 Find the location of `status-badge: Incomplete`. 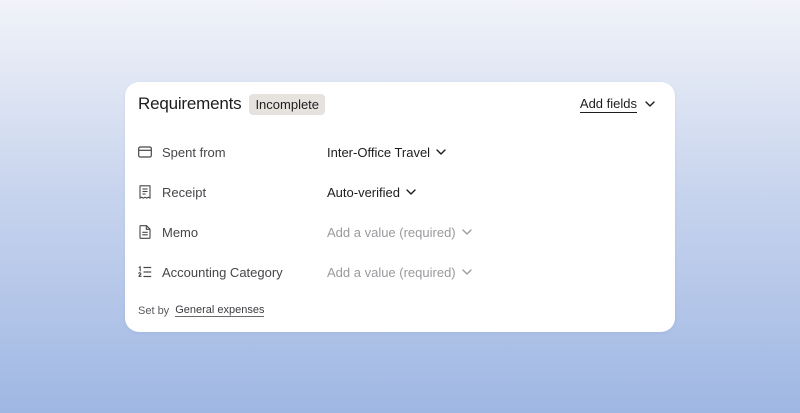

status-badge: Incomplete is located at coordinates (287, 104).